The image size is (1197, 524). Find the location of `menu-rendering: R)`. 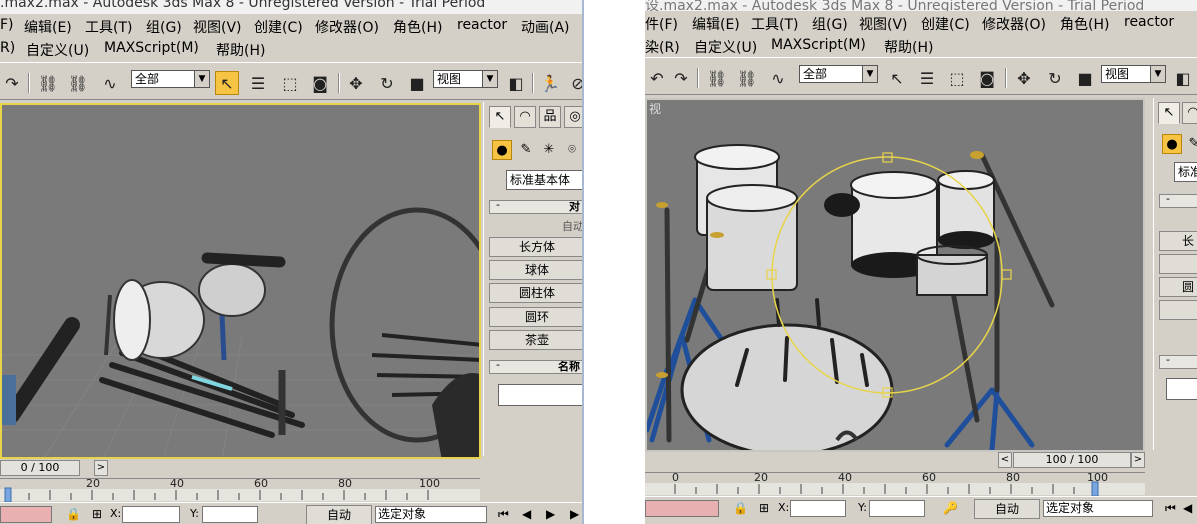

menu-rendering: R) is located at coordinates (7, 48).